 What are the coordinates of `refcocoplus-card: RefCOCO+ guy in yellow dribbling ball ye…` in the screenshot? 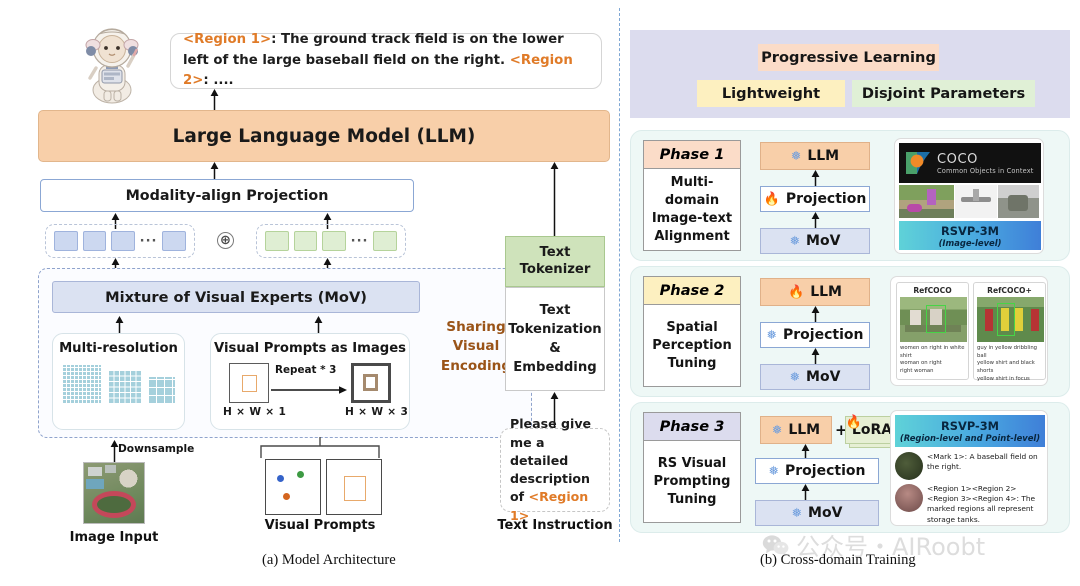 It's located at (1009, 332).